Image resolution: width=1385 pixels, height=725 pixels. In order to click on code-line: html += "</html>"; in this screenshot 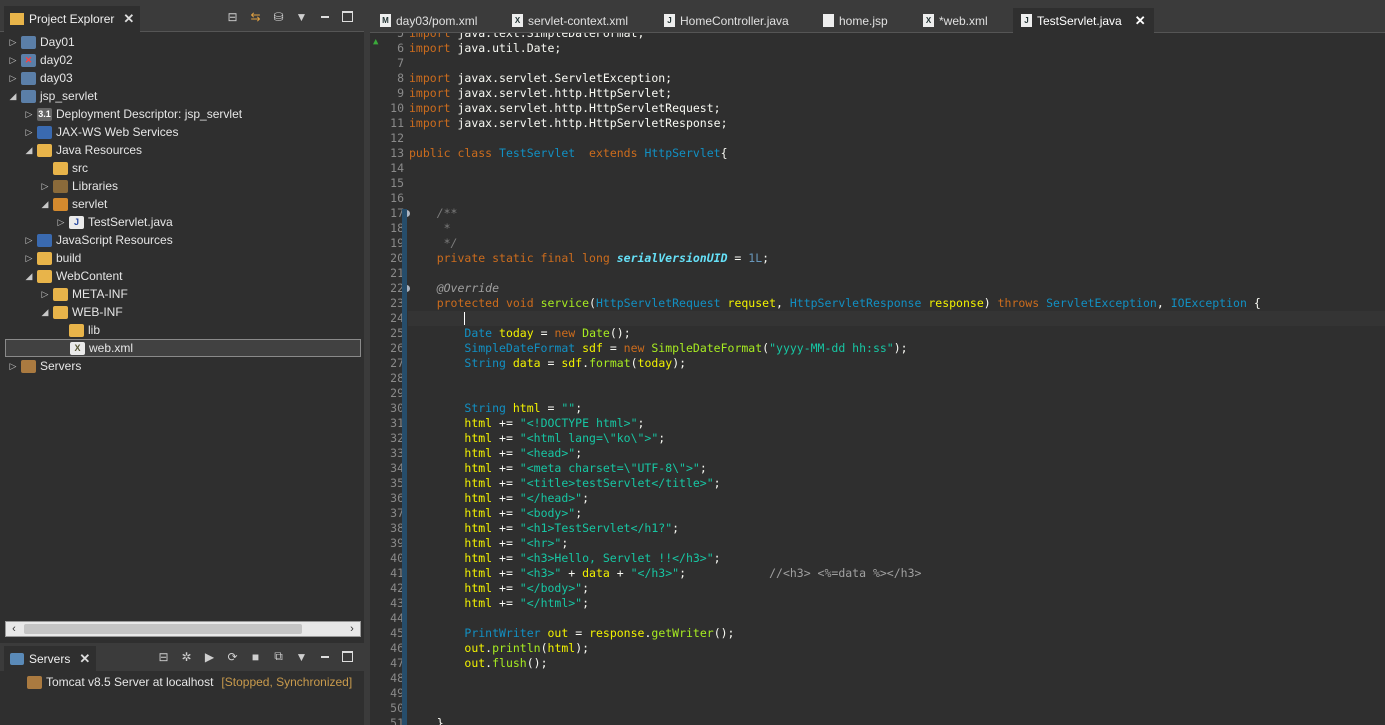, I will do `click(896, 603)`.